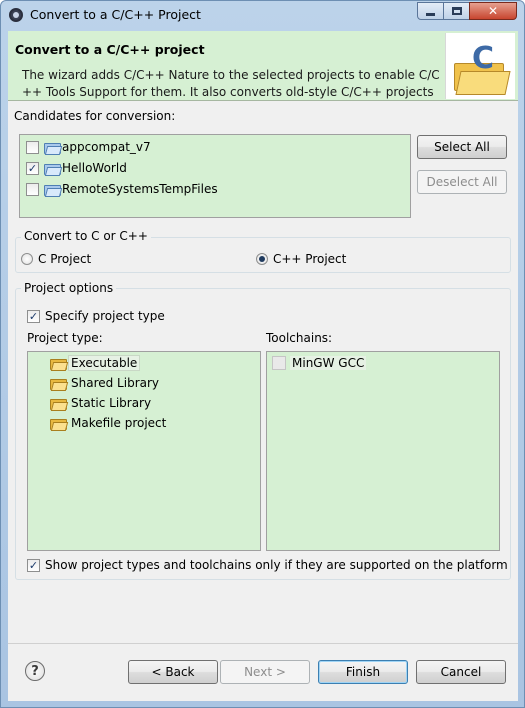 Image resolution: width=525 pixels, height=708 pixels. I want to click on candidate-checkbox: ✓, so click(32, 168).